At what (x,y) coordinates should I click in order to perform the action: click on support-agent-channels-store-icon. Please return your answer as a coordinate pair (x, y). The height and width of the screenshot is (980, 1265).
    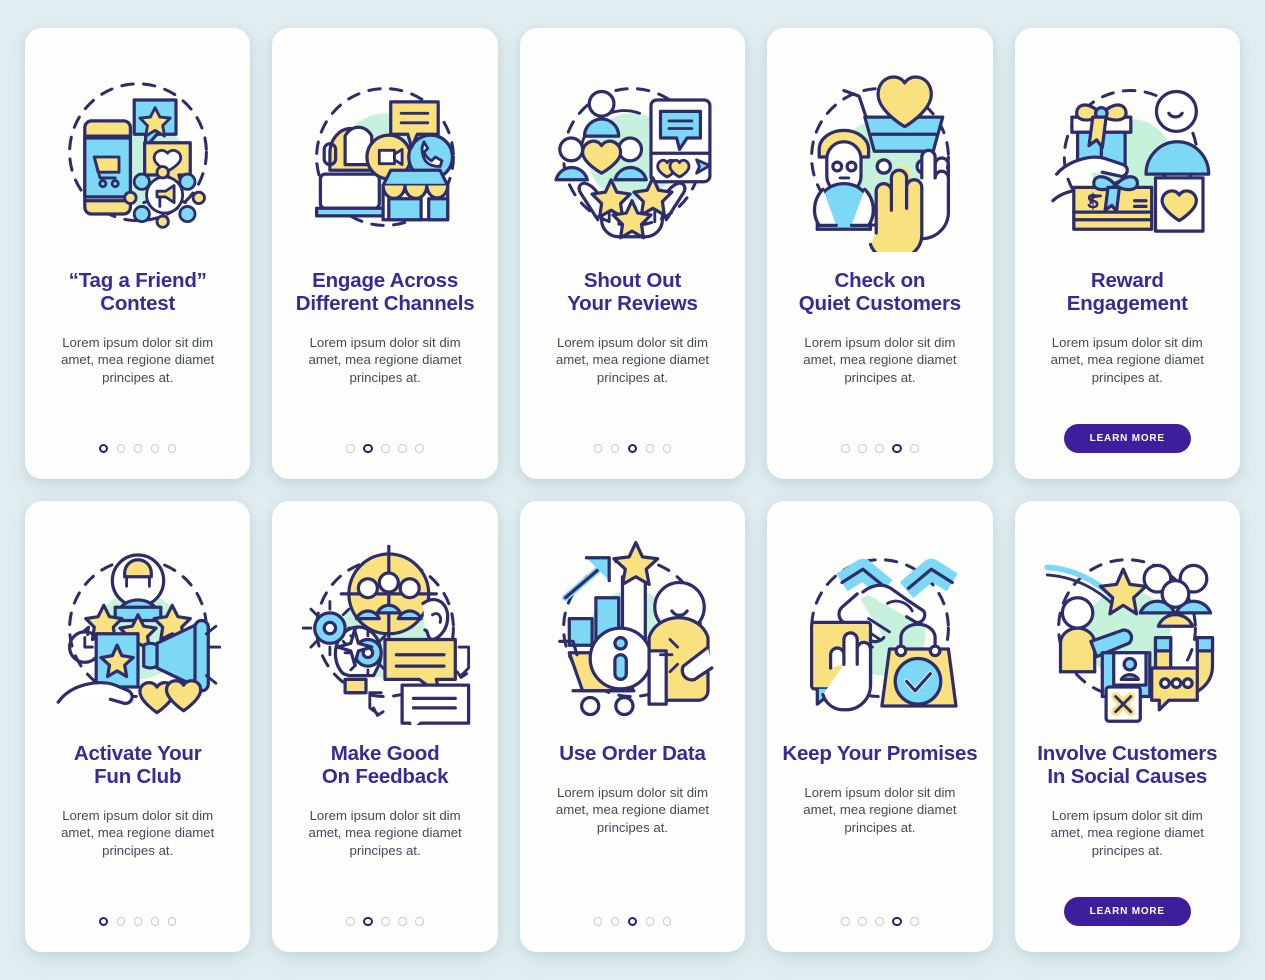
    Looking at the image, I should click on (385, 157).